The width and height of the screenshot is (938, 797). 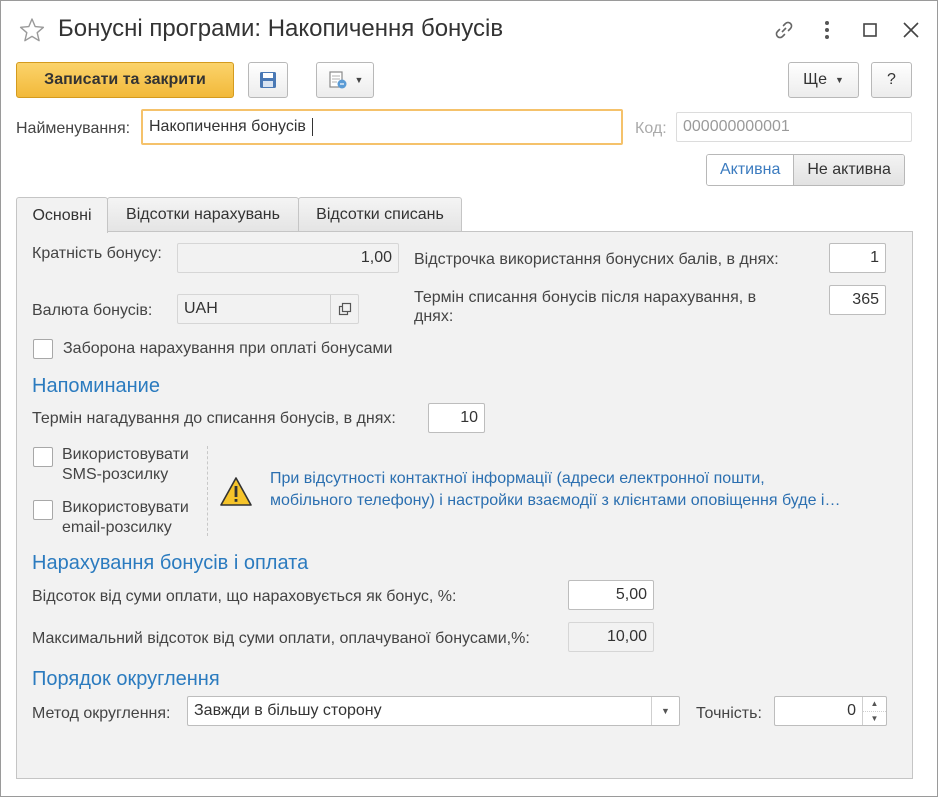 What do you see at coordinates (228, 348) in the screenshot?
I see `ban-accrual-label: Заборона нарахування при оплаті бонусами` at bounding box center [228, 348].